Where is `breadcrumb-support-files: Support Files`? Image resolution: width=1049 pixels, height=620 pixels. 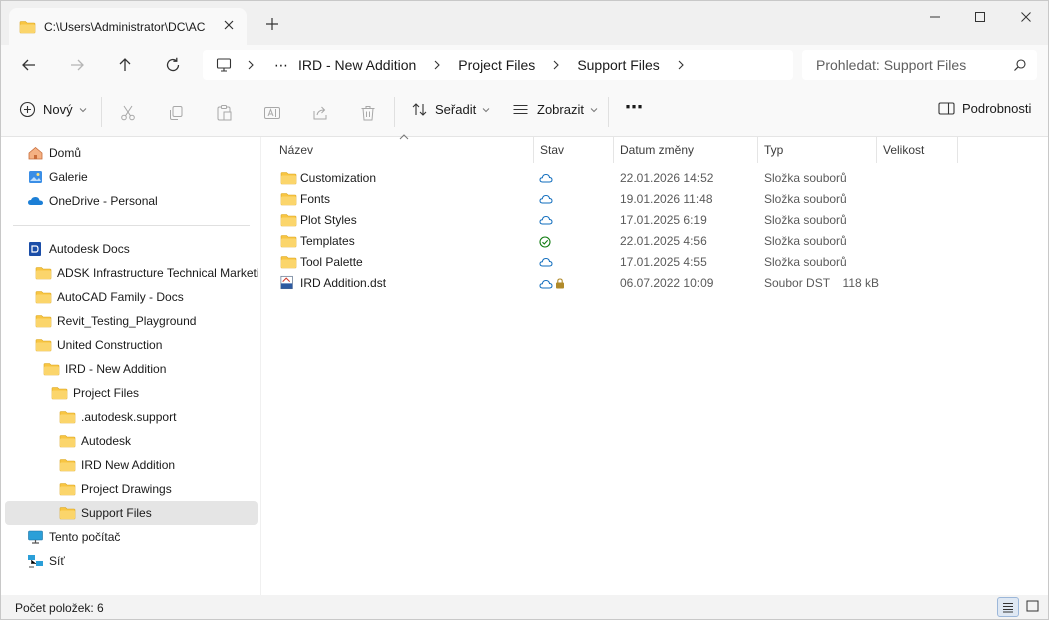
breadcrumb-support-files: Support Files is located at coordinates (618, 65).